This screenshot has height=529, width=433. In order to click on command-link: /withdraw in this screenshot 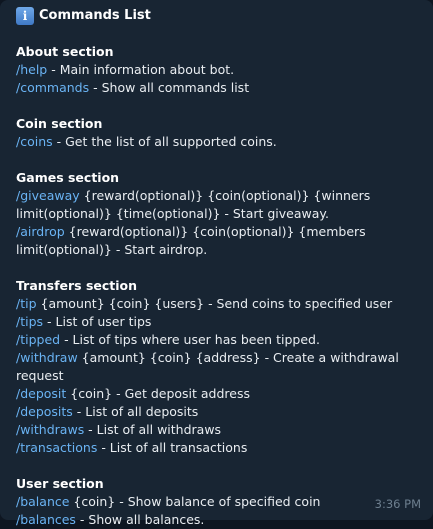, I will do `click(47, 357)`.